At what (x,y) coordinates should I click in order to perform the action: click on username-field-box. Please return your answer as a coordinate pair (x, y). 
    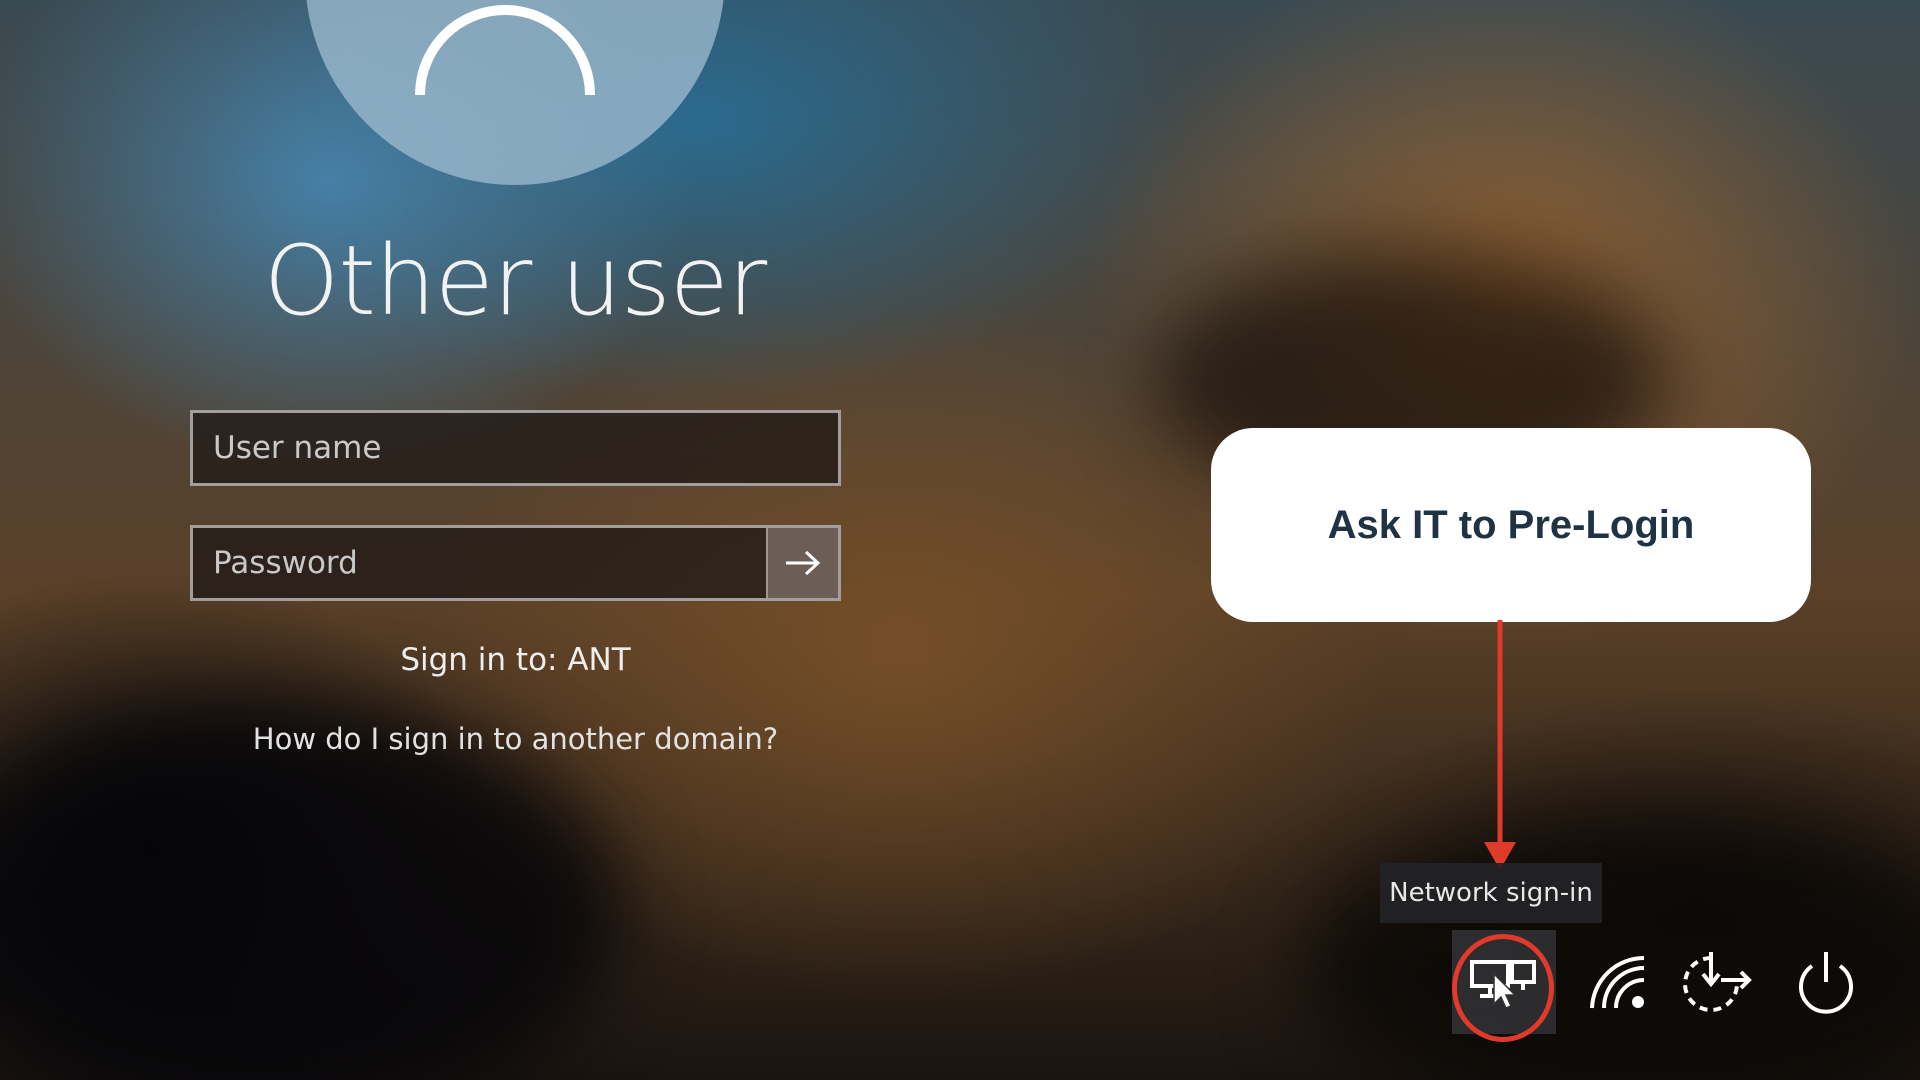
    Looking at the image, I should click on (515, 448).